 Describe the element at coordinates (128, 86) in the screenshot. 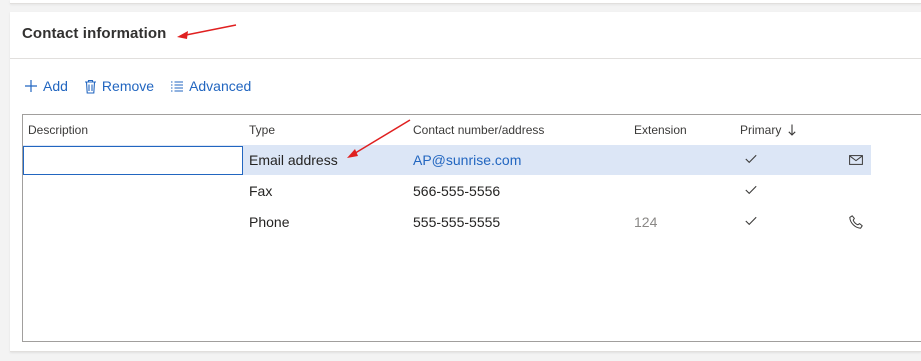

I see `remove-button-label: Remove` at that location.